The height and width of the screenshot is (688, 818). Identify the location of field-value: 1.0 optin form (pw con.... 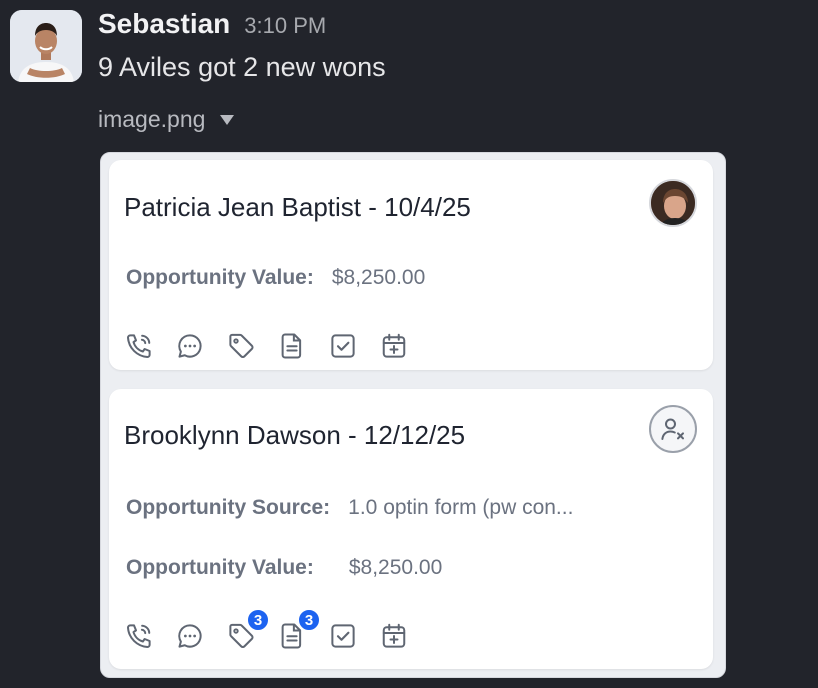
(461, 507).